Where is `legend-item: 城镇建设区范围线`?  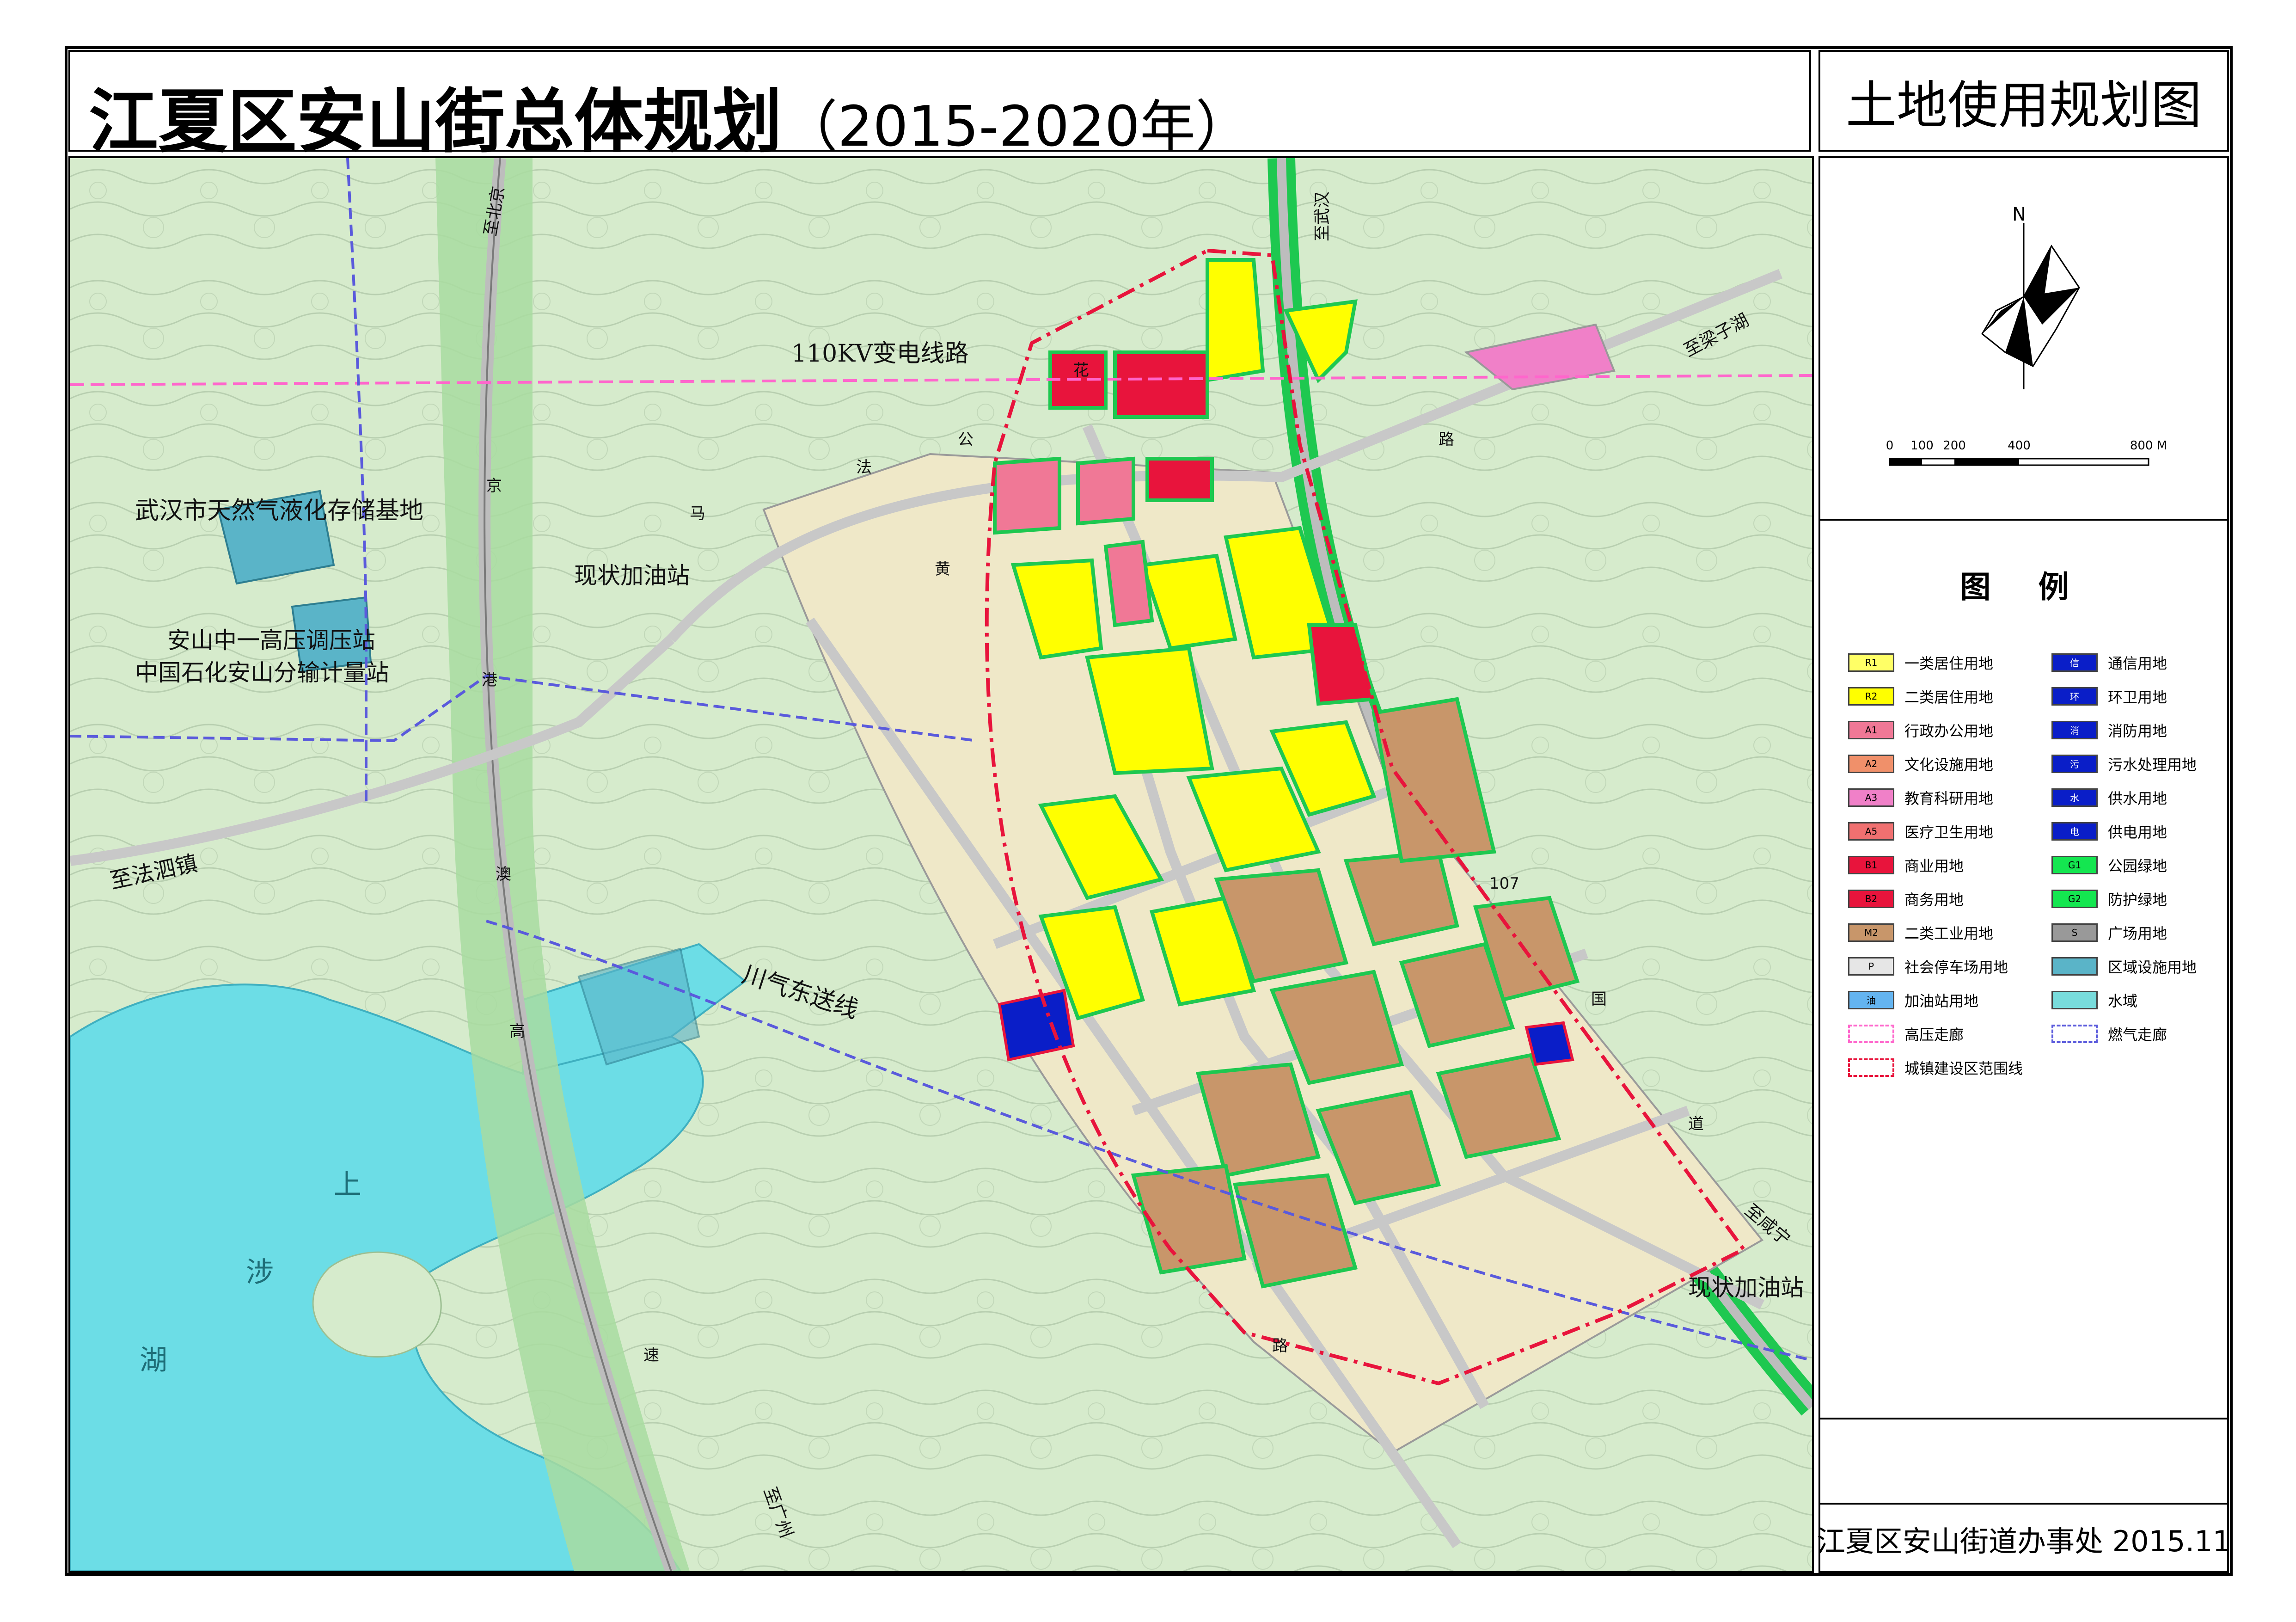
legend-item: 城镇建设区范围线 is located at coordinates (1945, 1067).